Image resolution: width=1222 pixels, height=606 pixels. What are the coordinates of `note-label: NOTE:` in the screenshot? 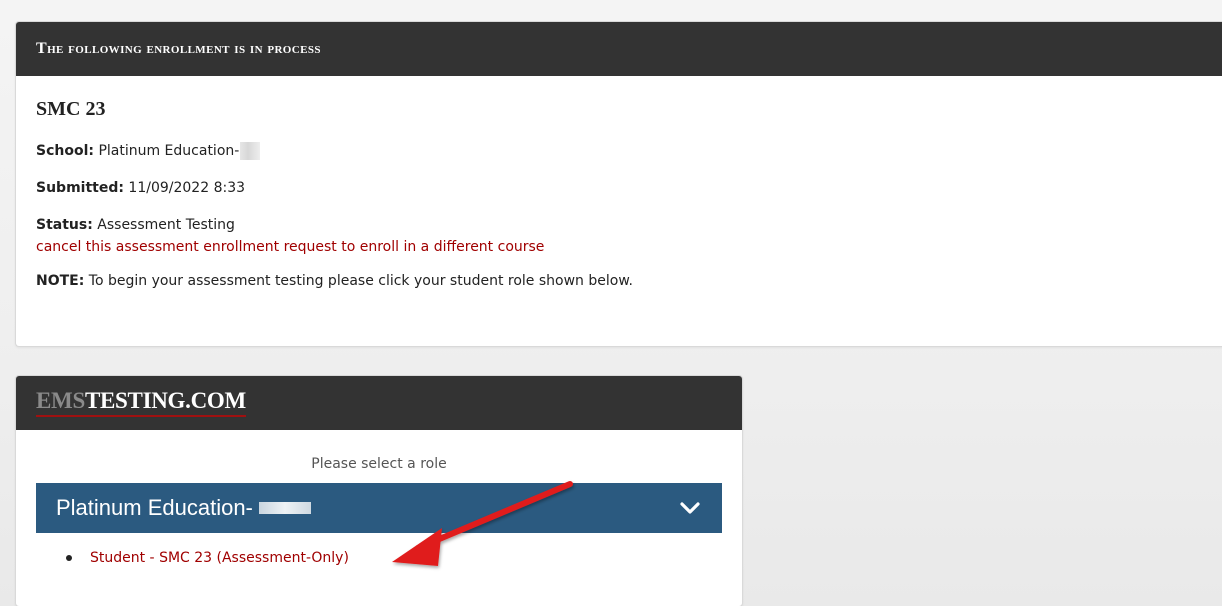 It's located at (60, 281).